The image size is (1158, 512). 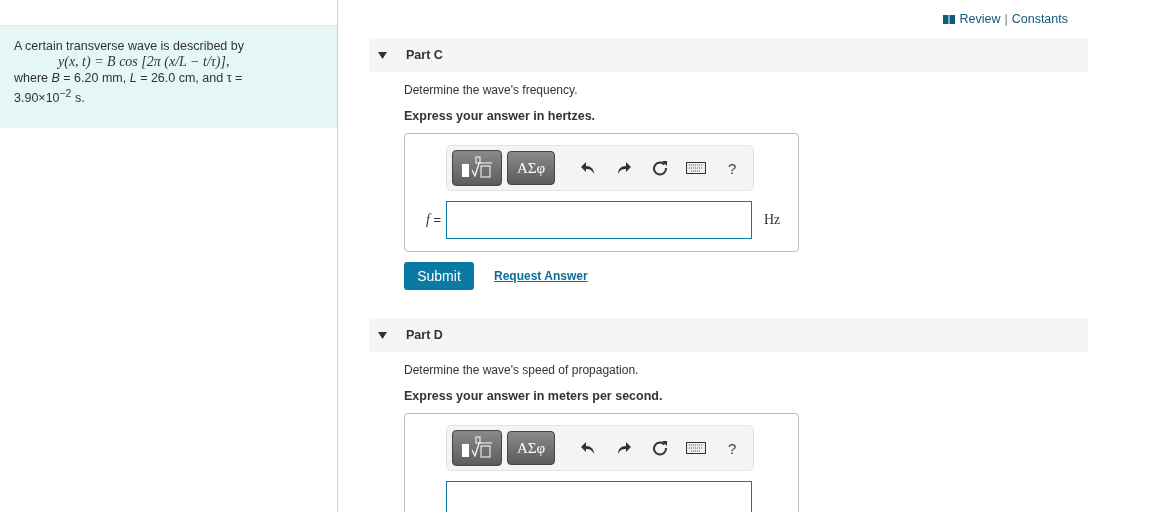 What do you see at coordinates (500, 116) in the screenshot?
I see `instruction-text: Express your answer in hertzes.` at bounding box center [500, 116].